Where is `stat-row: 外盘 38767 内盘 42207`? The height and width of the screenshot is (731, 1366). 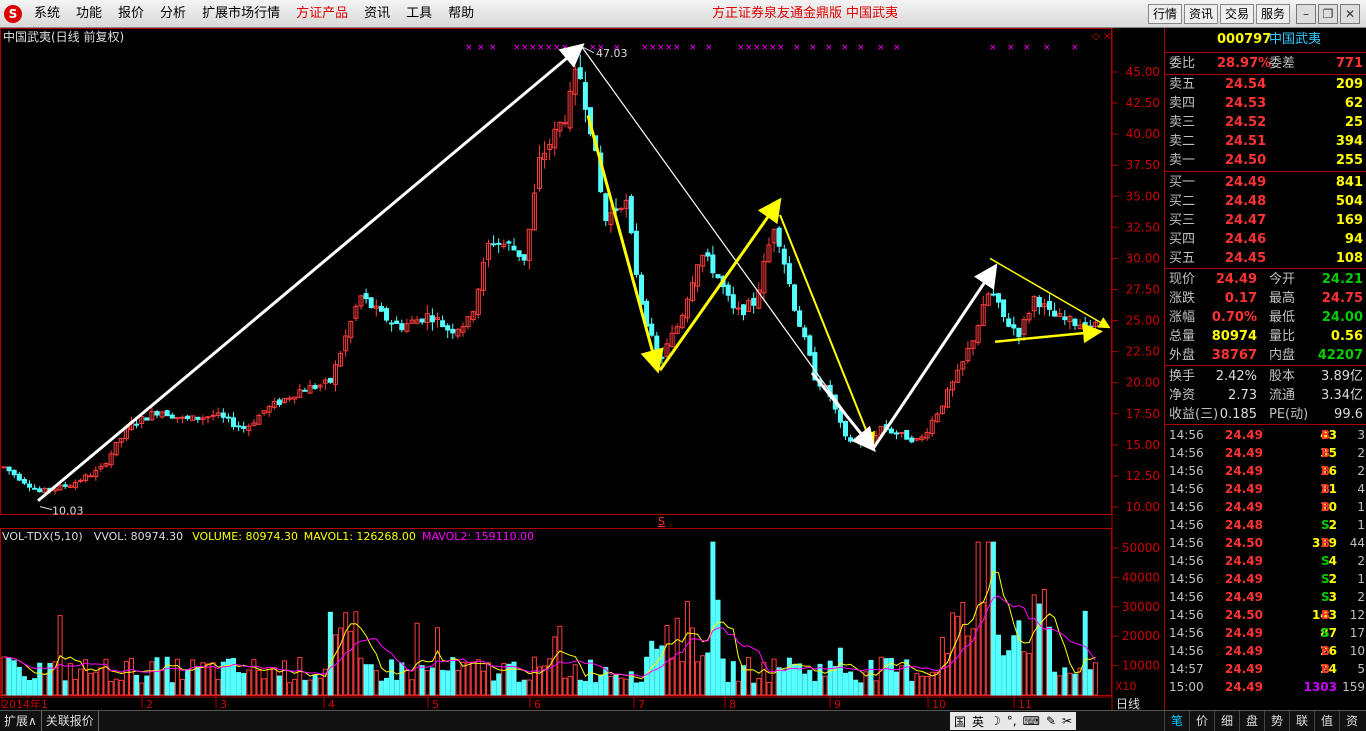
stat-row: 外盘 38767 内盘 42207 is located at coordinates (1265, 355).